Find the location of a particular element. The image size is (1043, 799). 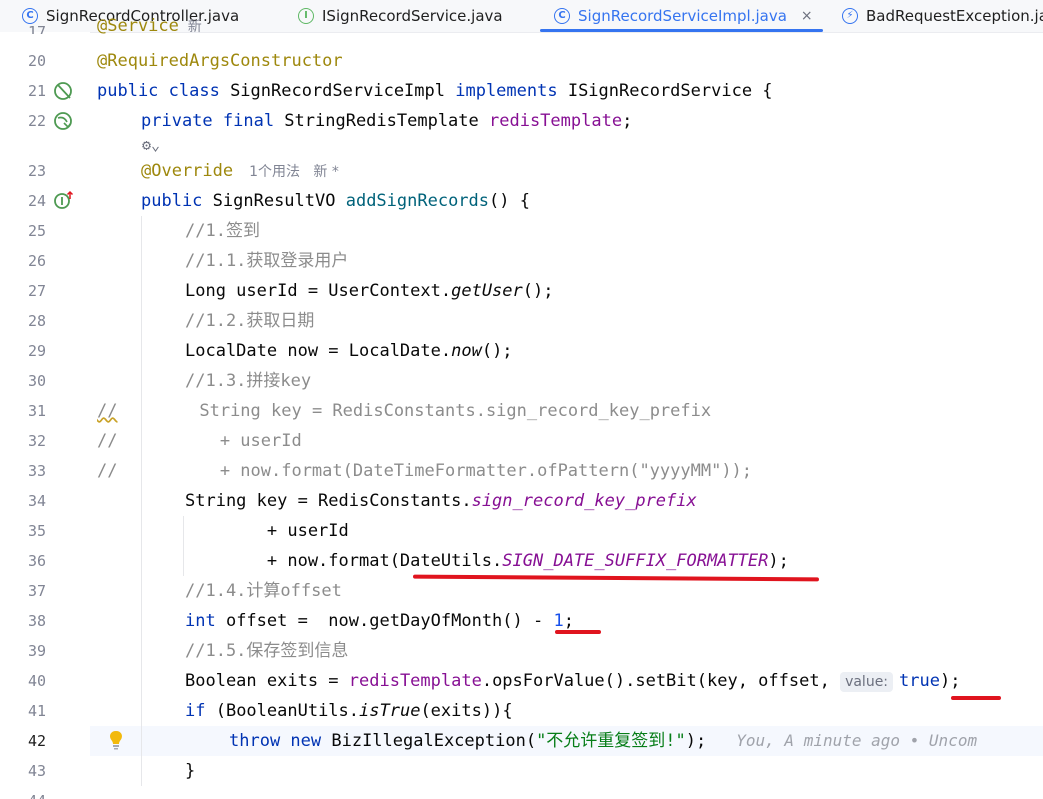

tab-bad-request-exception: ⚡ BadRequestException.ja is located at coordinates (942, 16).